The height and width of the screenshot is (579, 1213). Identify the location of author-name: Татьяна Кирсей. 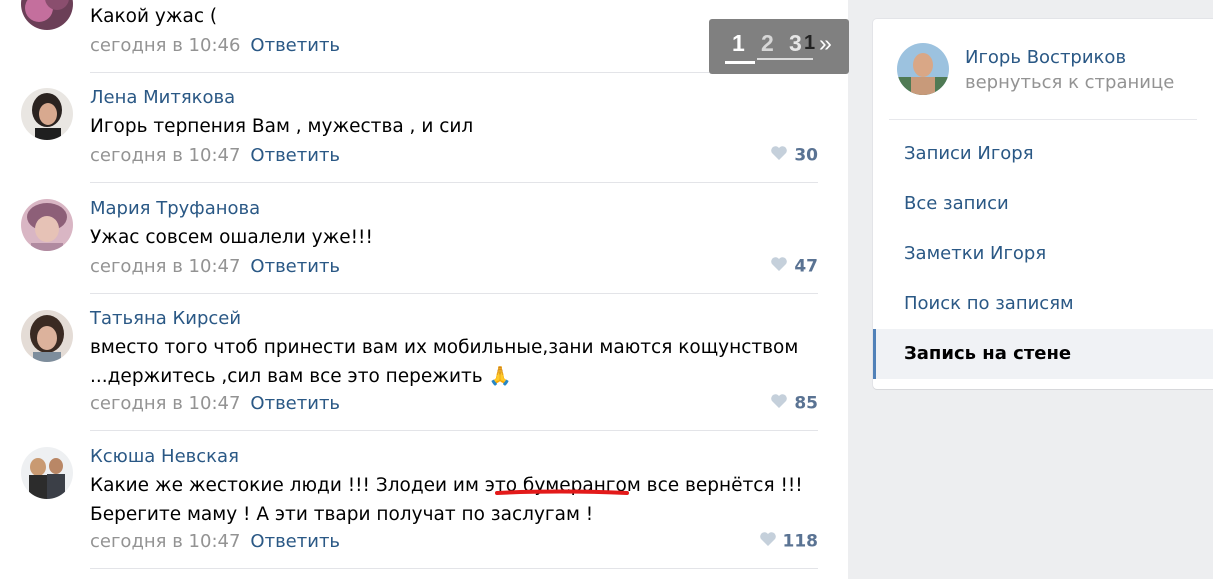
(165, 318).